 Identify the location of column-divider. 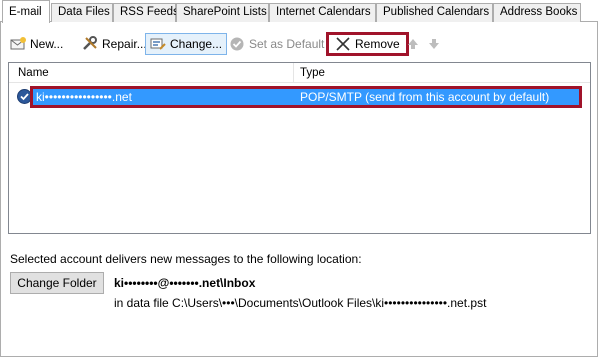
(293, 72).